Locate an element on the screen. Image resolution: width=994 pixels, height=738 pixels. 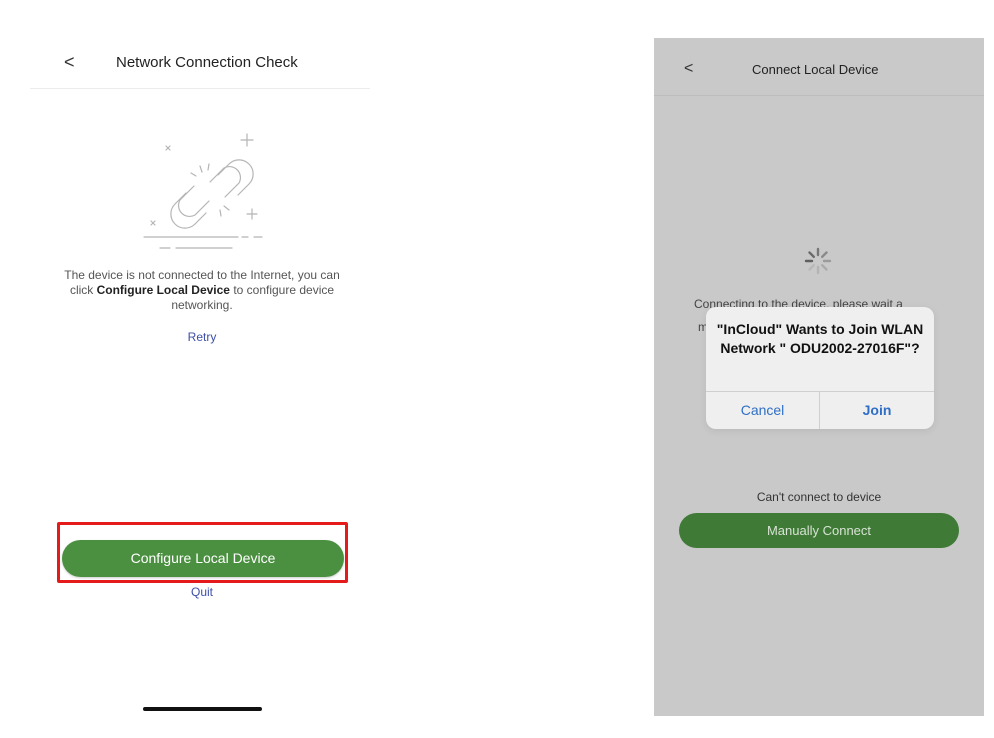
nav-bar: < Connect Local Device is located at coordinates (819, 67).